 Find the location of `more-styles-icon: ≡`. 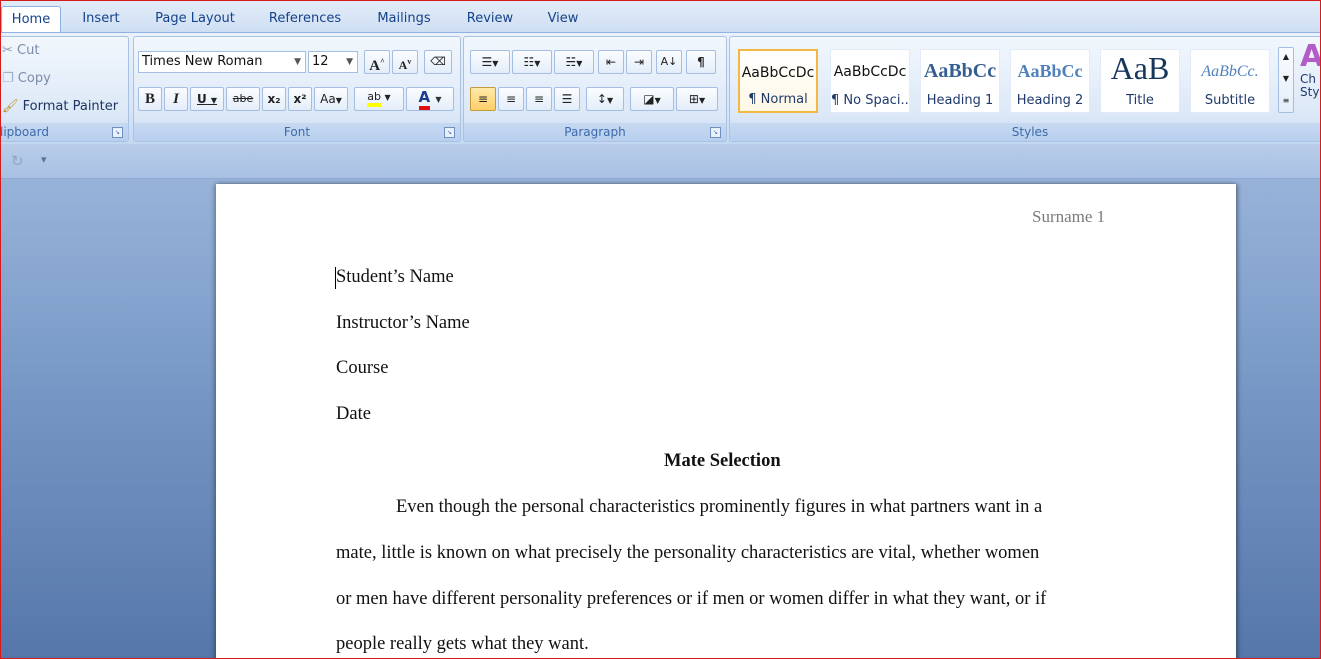

more-styles-icon: ≡ is located at coordinates (1286, 100).